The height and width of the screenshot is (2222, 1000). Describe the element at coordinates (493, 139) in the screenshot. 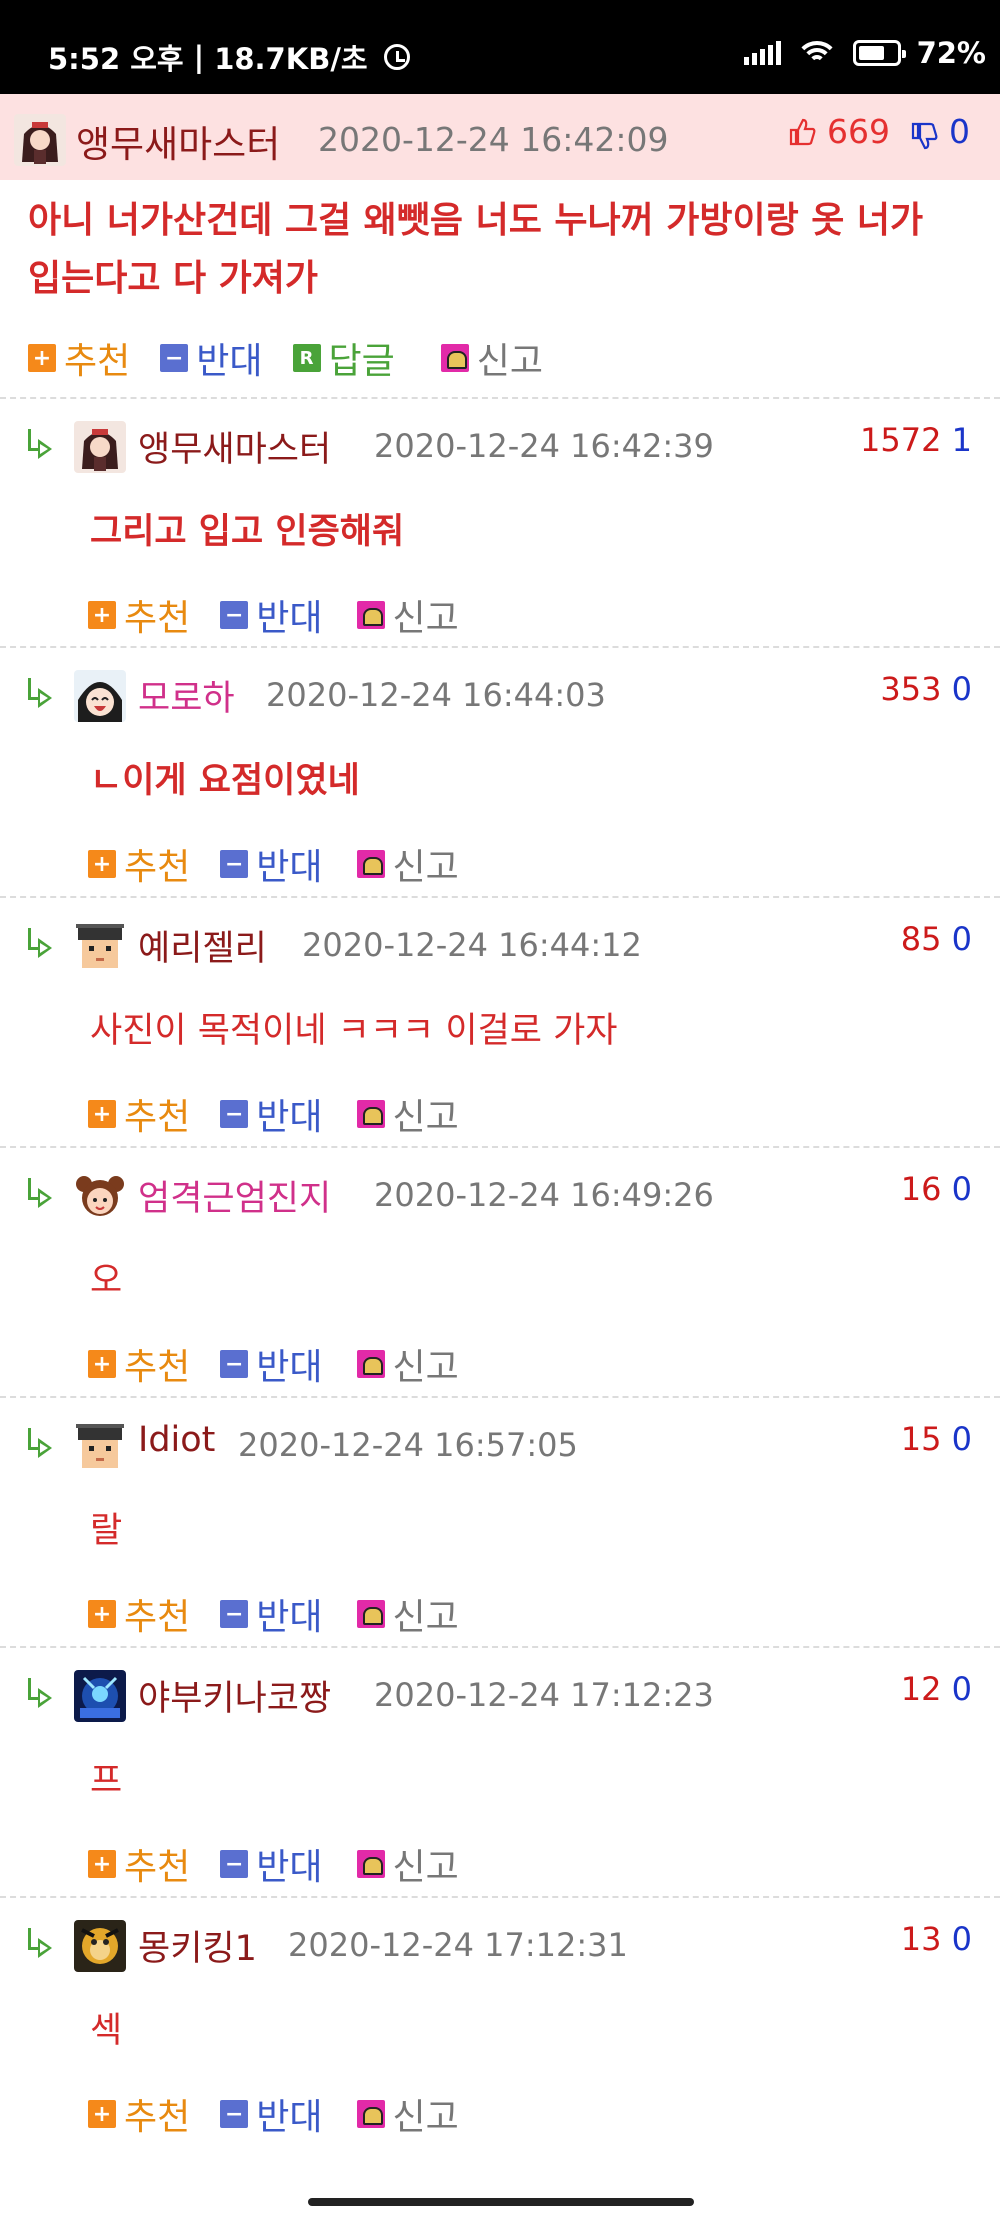

I see `main-date: 2020-12-24 16:42:09` at that location.